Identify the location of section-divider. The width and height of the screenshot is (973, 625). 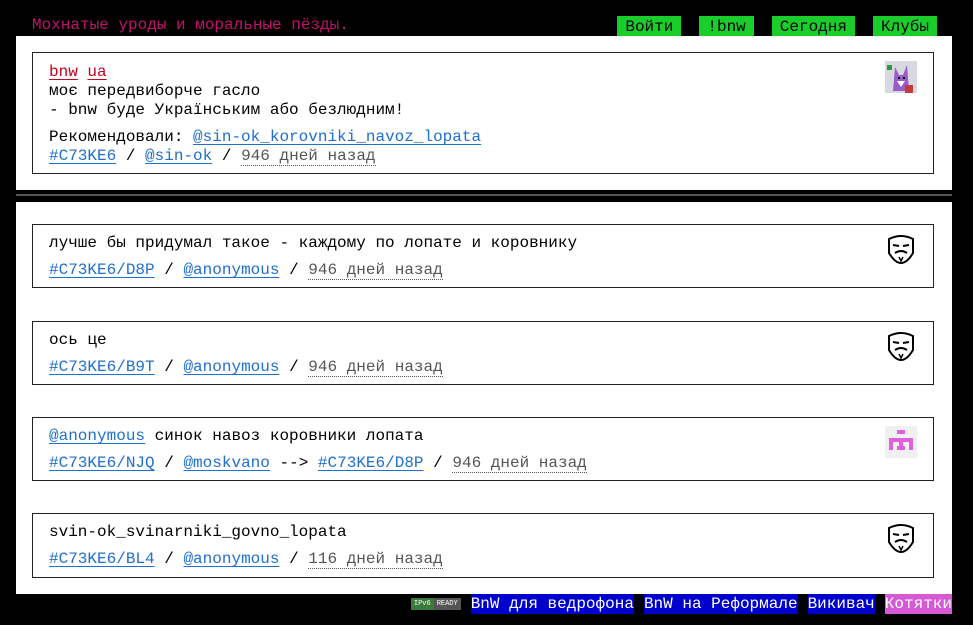
(484, 196).